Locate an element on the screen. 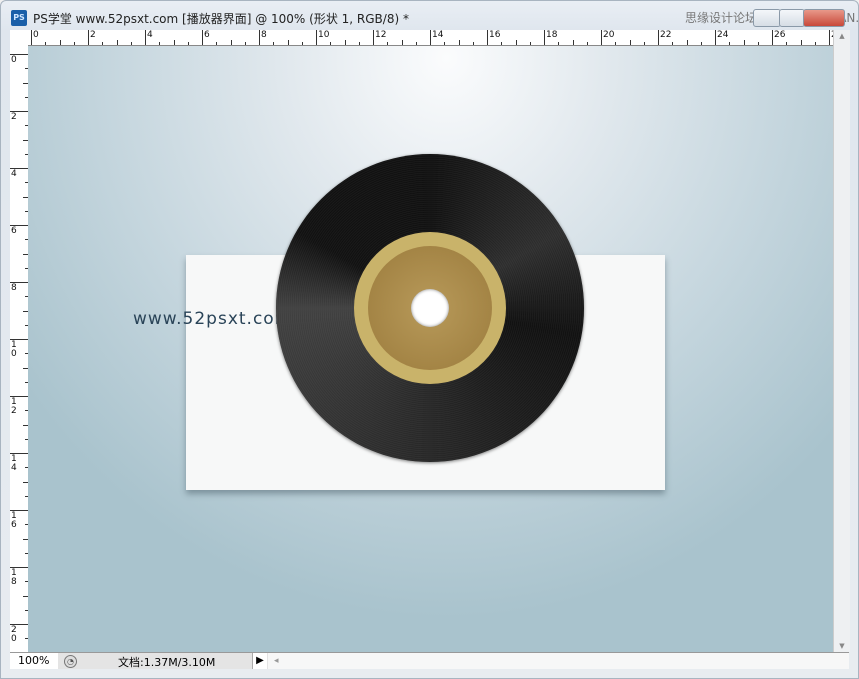 This screenshot has width=859, height=679. record-label-ring is located at coordinates (430, 308).